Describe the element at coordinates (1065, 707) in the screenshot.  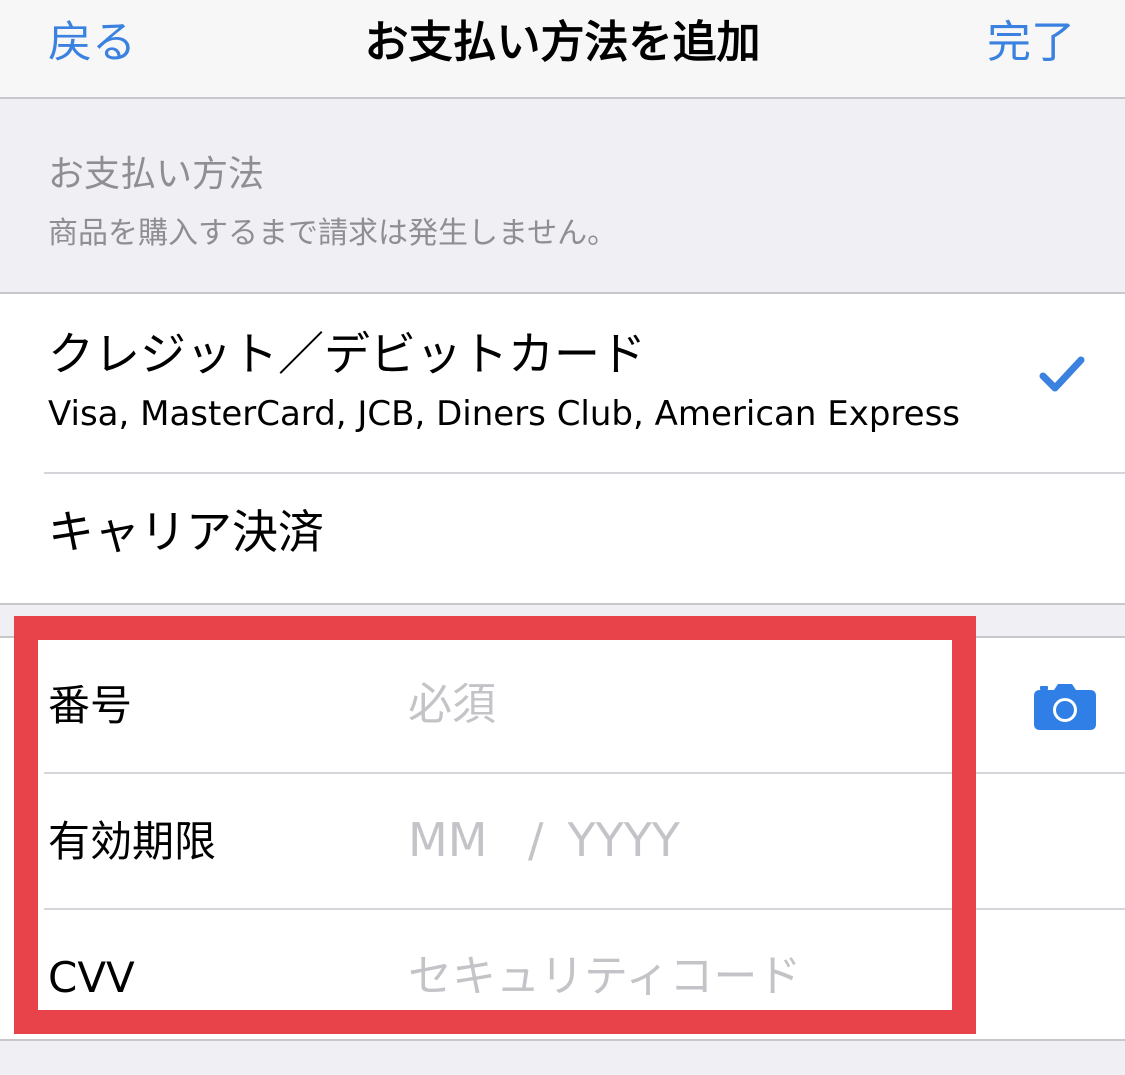
I see `camera-icon` at that location.